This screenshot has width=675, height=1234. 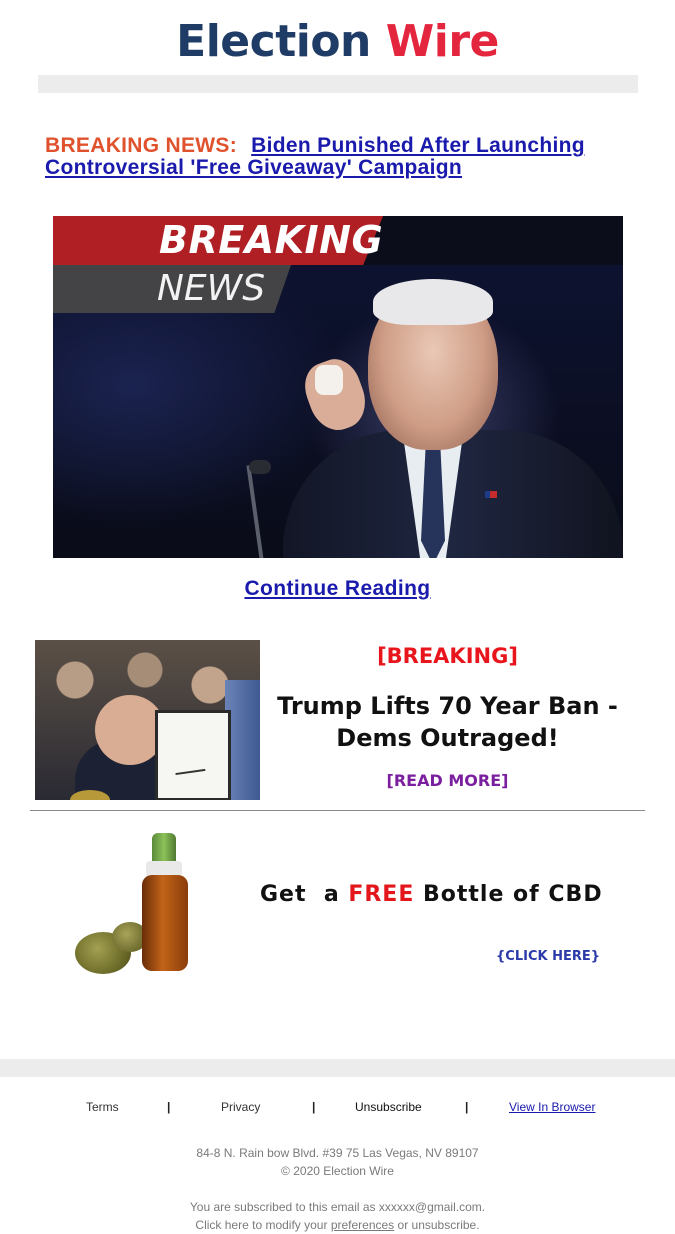 I want to click on photo-tissue, so click(x=329, y=380).